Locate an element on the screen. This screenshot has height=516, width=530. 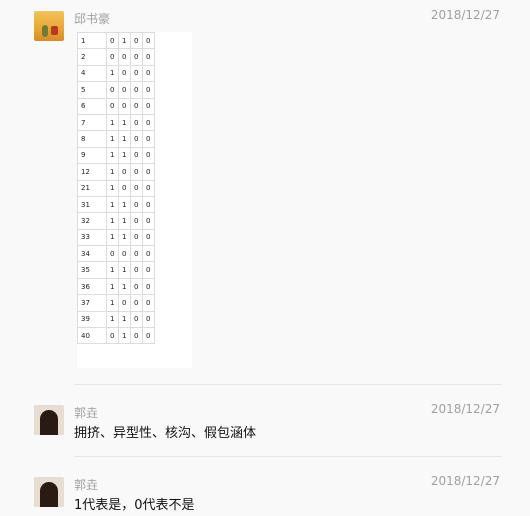
row-id-cell: 9 is located at coordinates (92, 155).